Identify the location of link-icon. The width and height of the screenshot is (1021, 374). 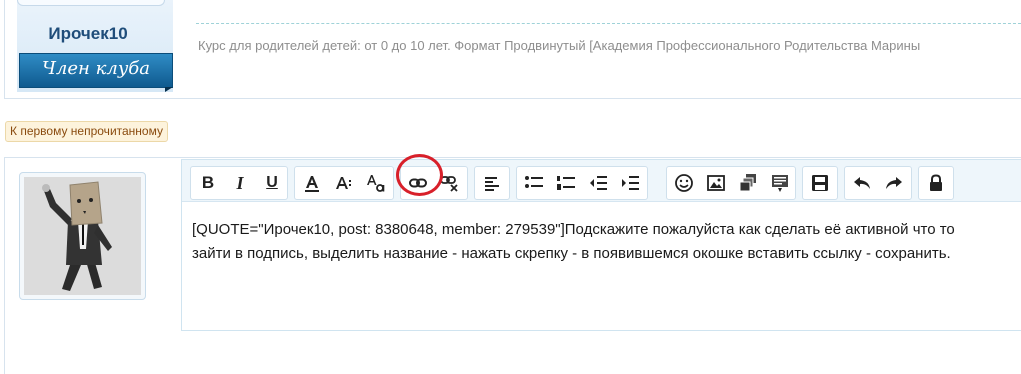
(418, 183).